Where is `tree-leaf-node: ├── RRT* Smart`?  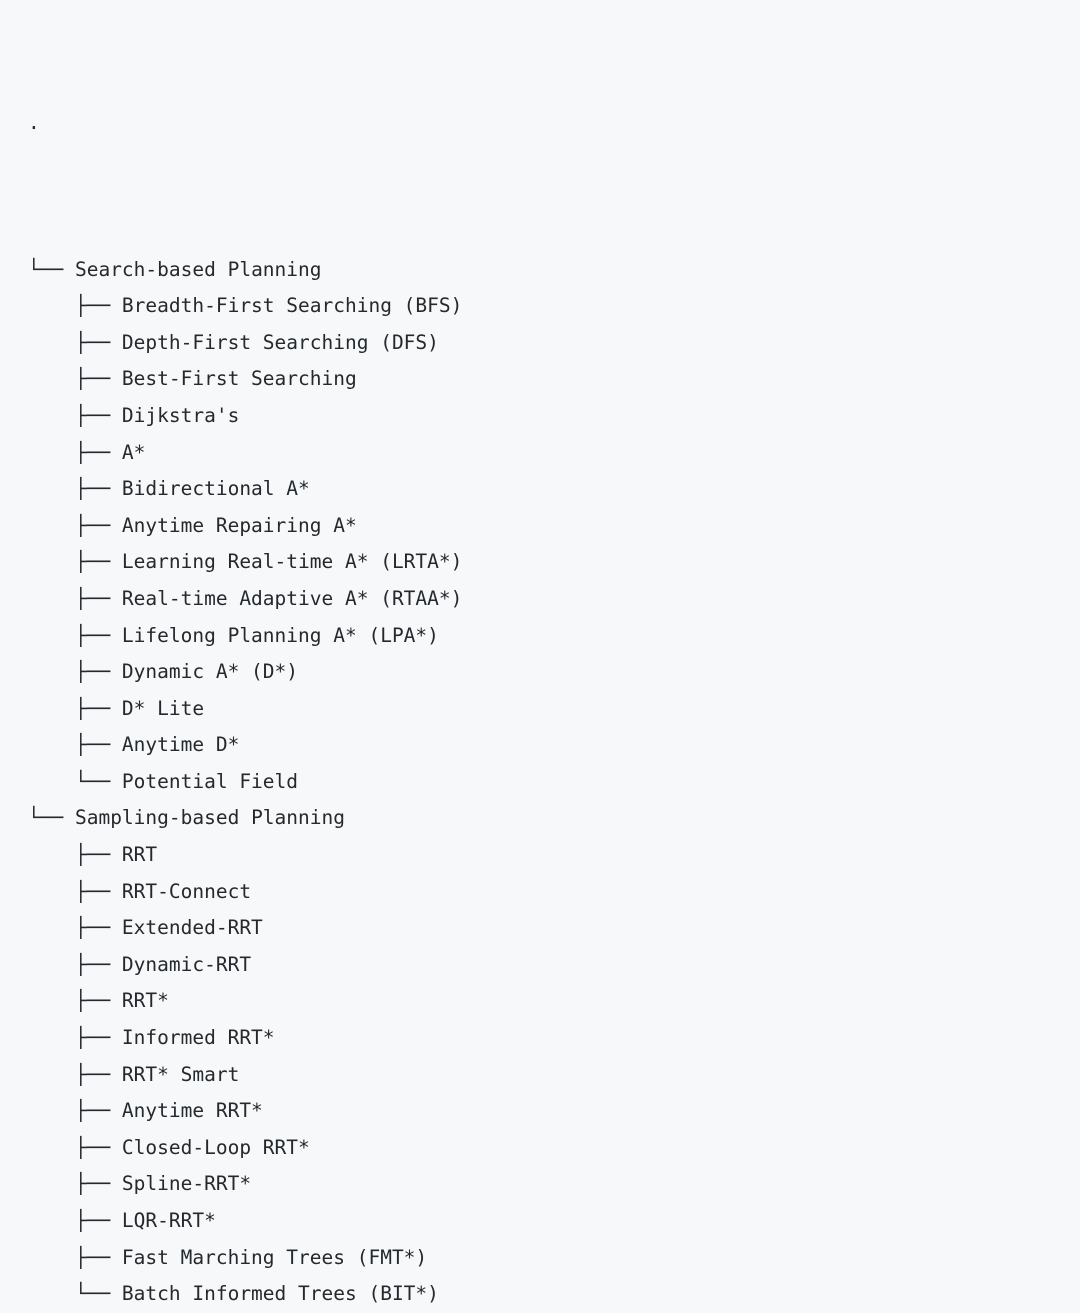 tree-leaf-node: ├── RRT* Smart is located at coordinates (554, 1075).